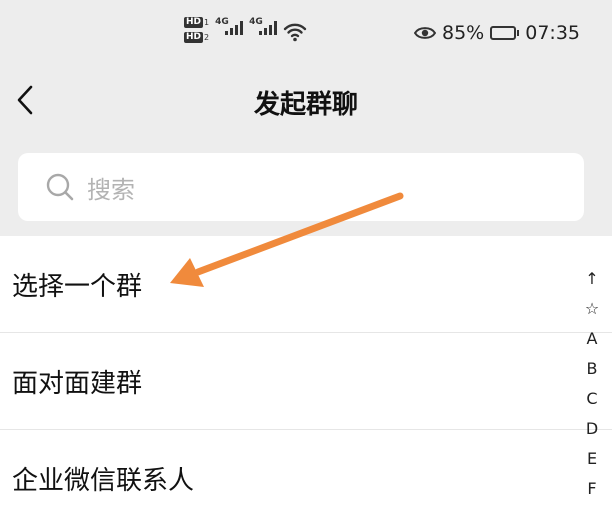 Image resolution: width=612 pixels, height=526 pixels. I want to click on search-input: 搜索, so click(301, 187).